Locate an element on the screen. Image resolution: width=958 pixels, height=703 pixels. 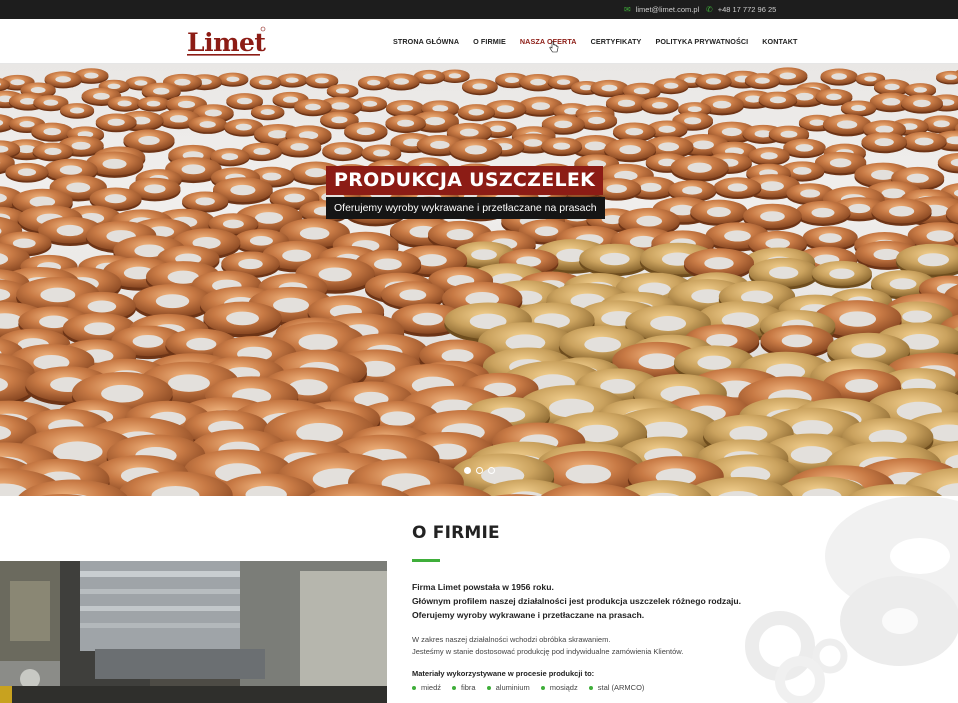
washers-background-graphic is located at coordinates (851, 599).